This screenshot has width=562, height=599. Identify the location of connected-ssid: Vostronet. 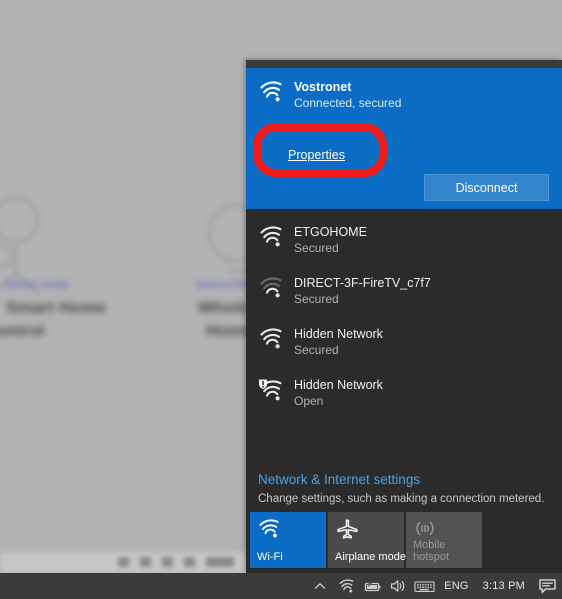
(323, 87).